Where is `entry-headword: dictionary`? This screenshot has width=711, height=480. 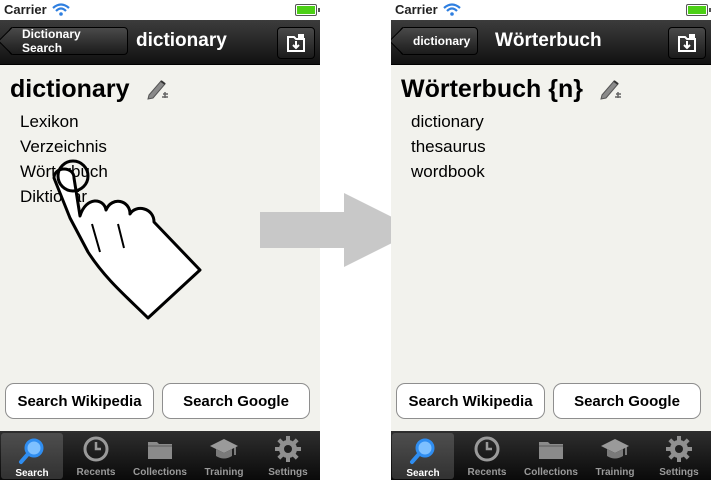
entry-headword: dictionary is located at coordinates (70, 89).